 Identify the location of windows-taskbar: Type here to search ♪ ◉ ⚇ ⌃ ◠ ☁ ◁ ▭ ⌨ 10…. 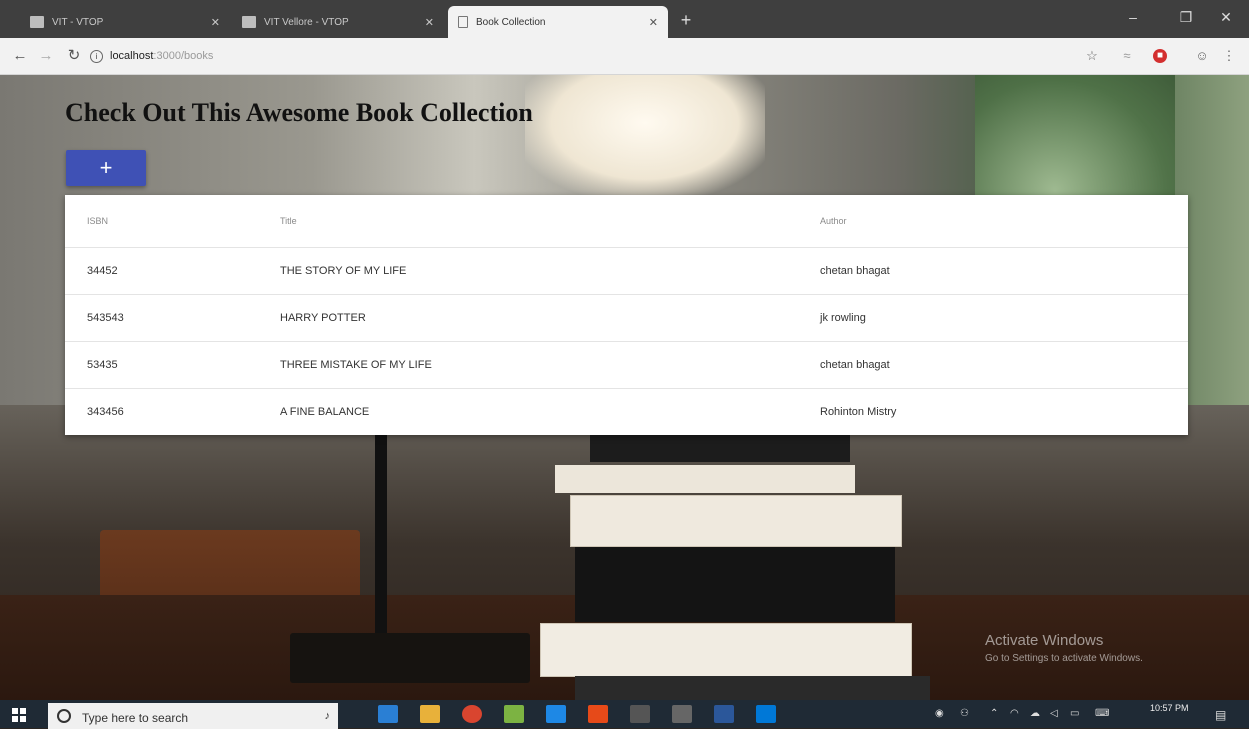
(624, 714).